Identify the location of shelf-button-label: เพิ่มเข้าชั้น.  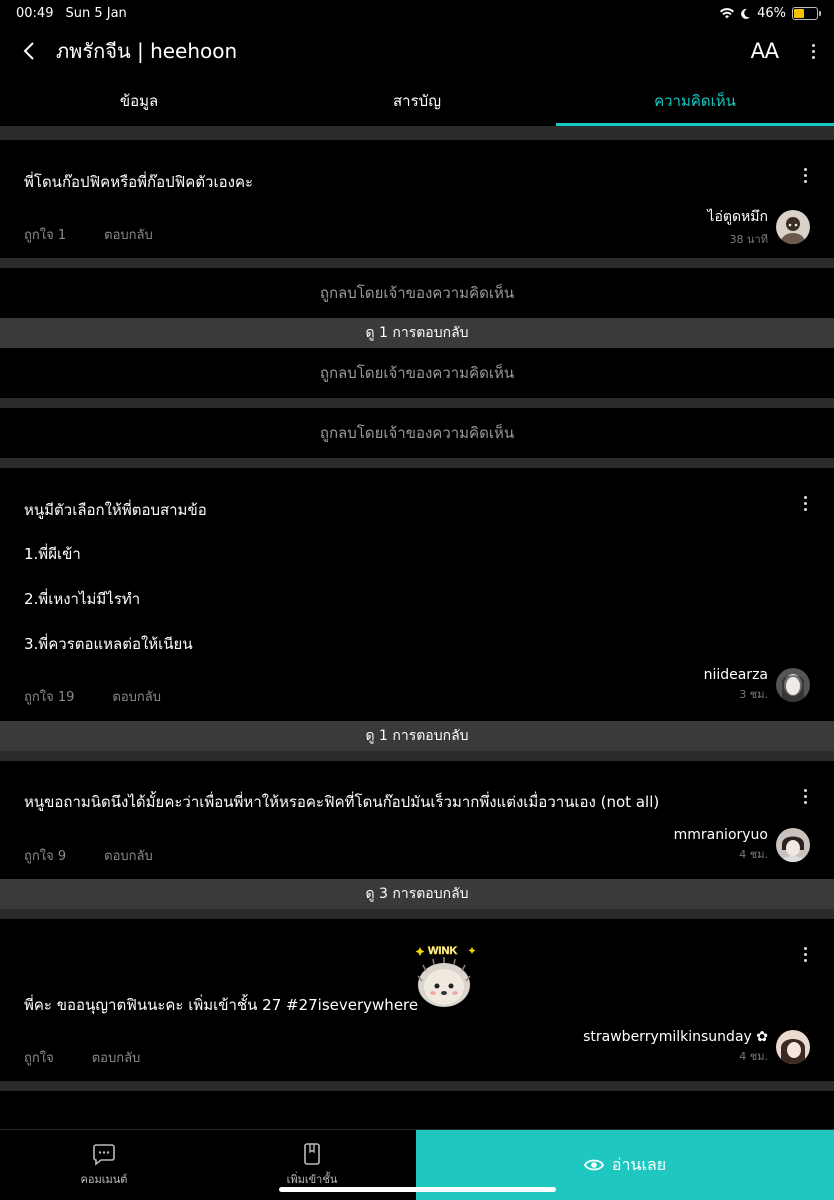
(312, 1179).